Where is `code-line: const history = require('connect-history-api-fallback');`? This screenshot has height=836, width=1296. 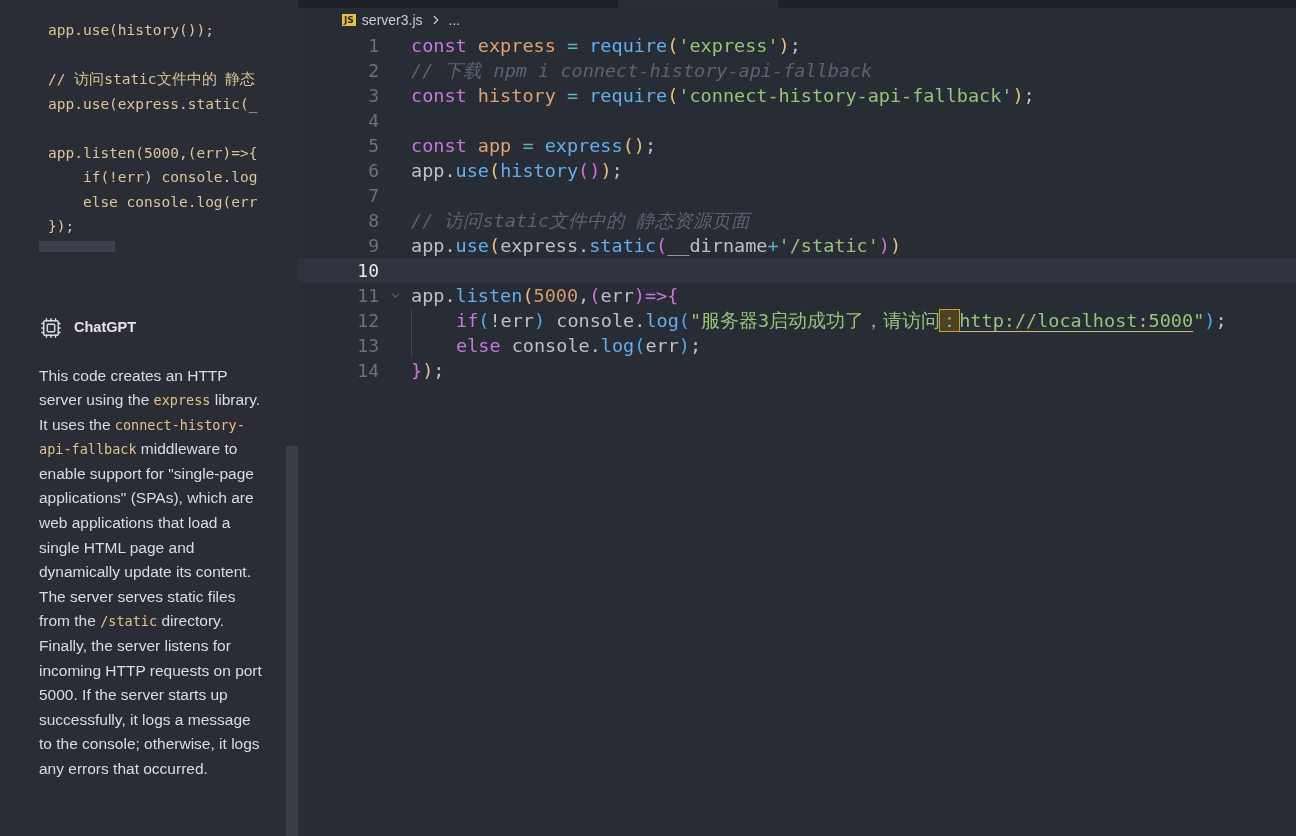
code-line: const history = require('connect-history-api-fallback'); is located at coordinates (723, 95).